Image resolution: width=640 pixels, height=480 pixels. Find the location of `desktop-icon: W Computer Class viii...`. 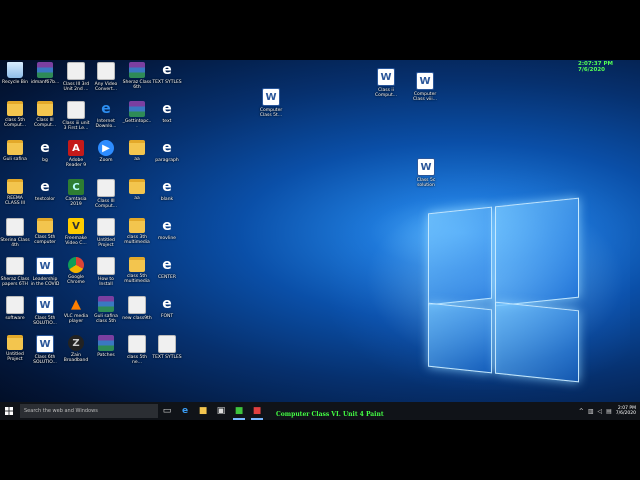

desktop-icon: W Computer Class viii... is located at coordinates (425, 87).